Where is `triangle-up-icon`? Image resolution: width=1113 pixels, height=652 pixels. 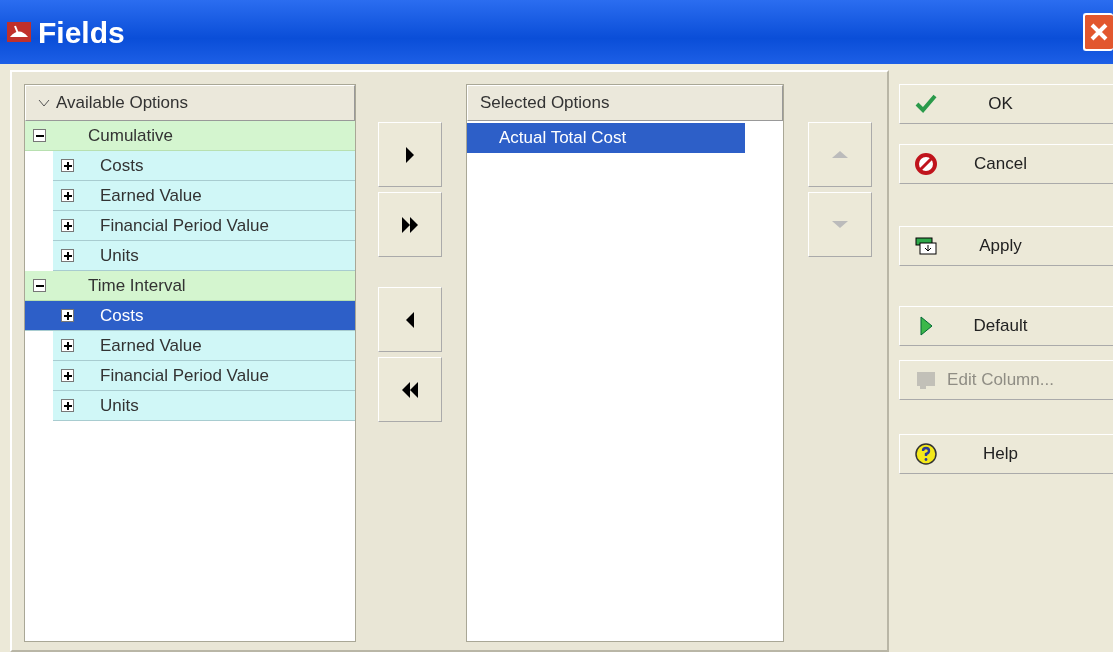
triangle-up-icon is located at coordinates (840, 154).